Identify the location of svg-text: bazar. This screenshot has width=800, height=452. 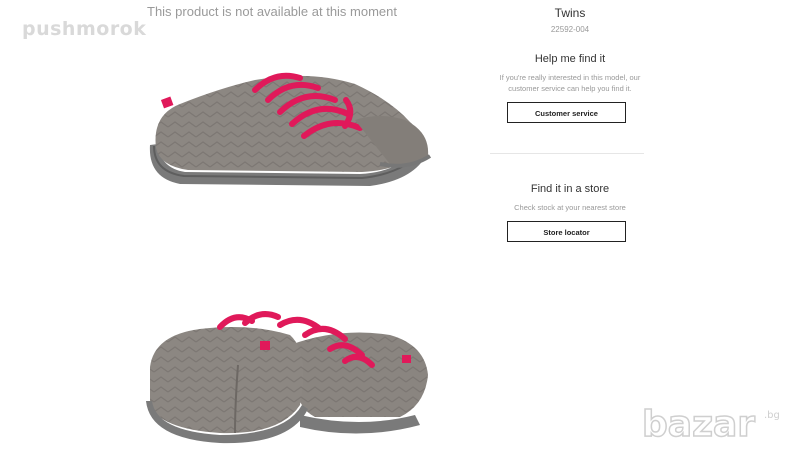
(698, 424).